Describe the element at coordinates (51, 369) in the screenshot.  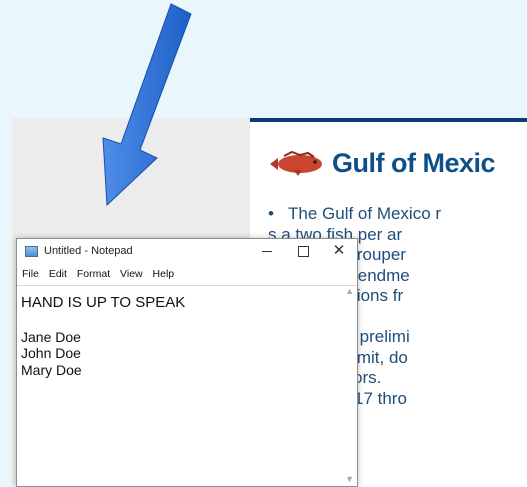
I see `editor-name-line: Mary Doe` at that location.